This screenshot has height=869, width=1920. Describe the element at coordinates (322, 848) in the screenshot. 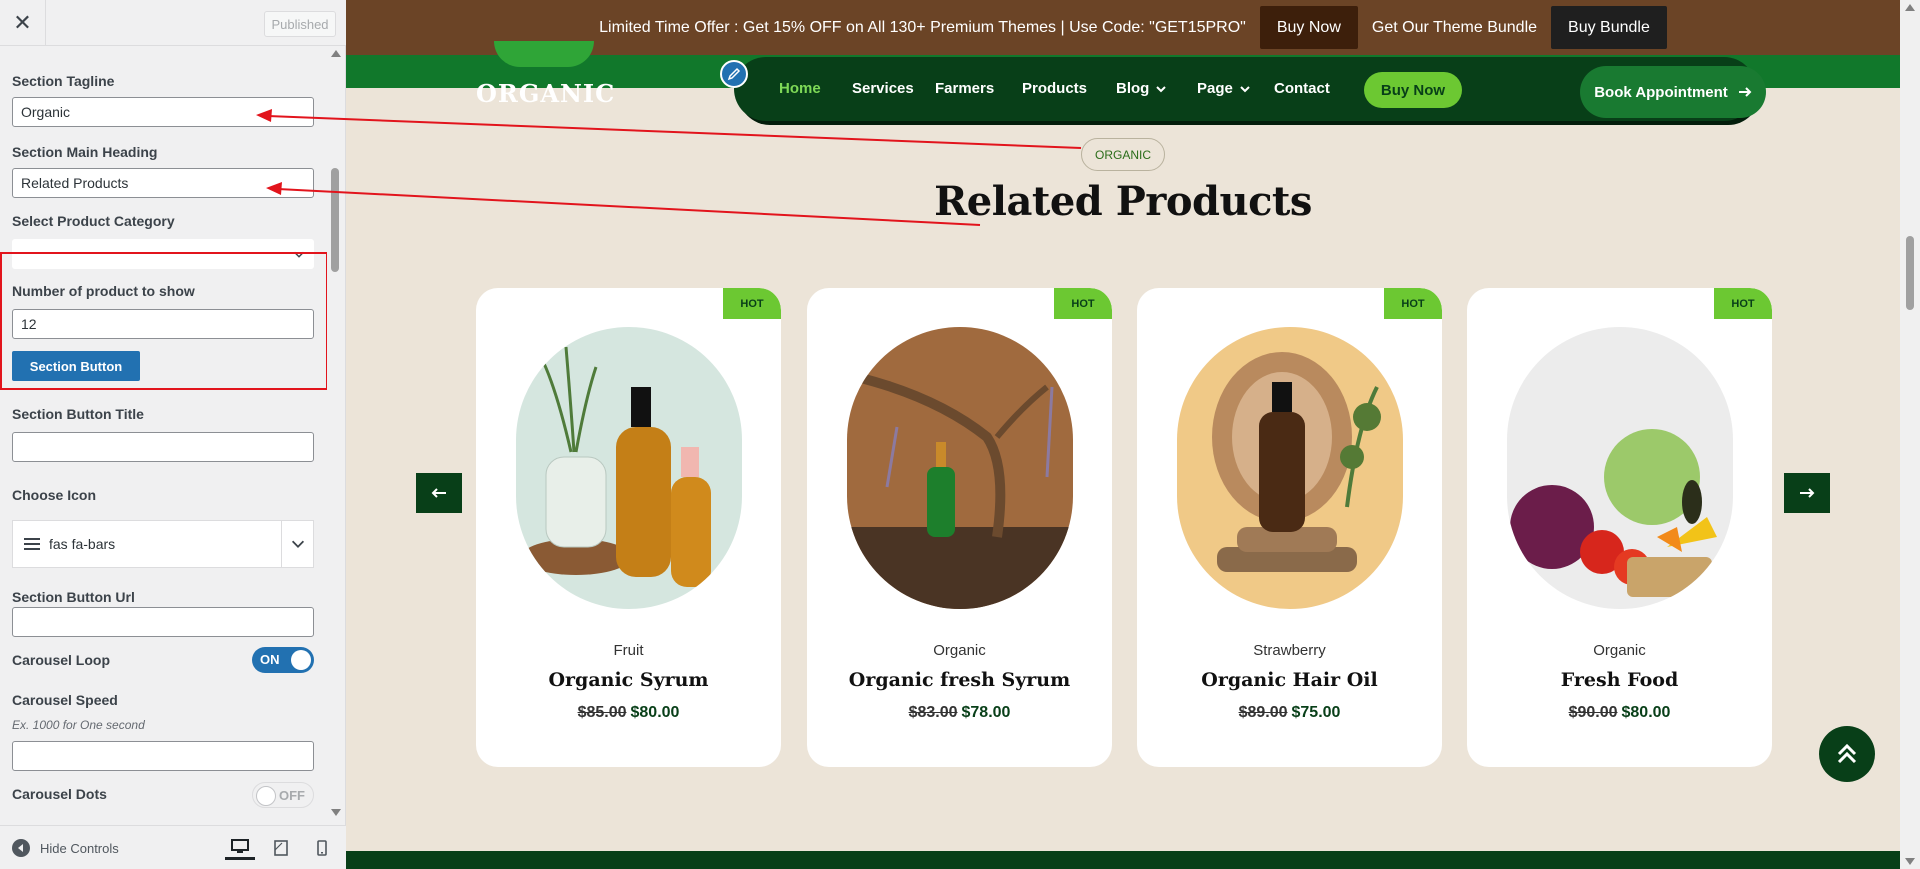

I see `mobile-icon` at that location.